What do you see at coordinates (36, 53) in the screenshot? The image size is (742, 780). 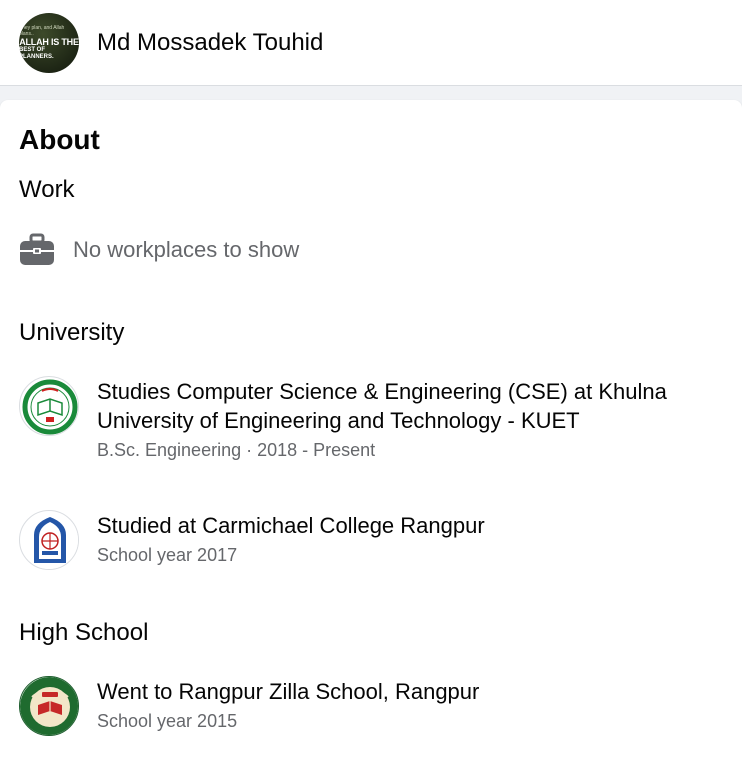 I see `avatar-text-bottom: BEST OF PLANNERS.` at bounding box center [36, 53].